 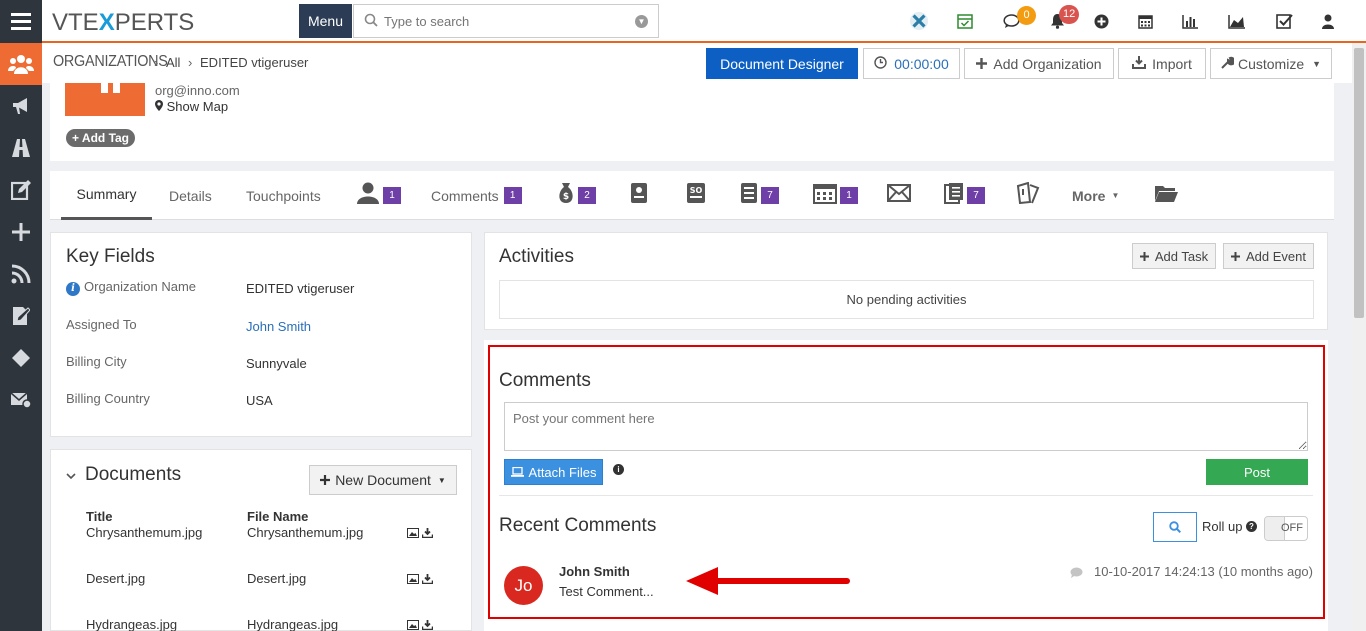 I want to click on hamburger-menu-icon, so click(x=21, y=21).